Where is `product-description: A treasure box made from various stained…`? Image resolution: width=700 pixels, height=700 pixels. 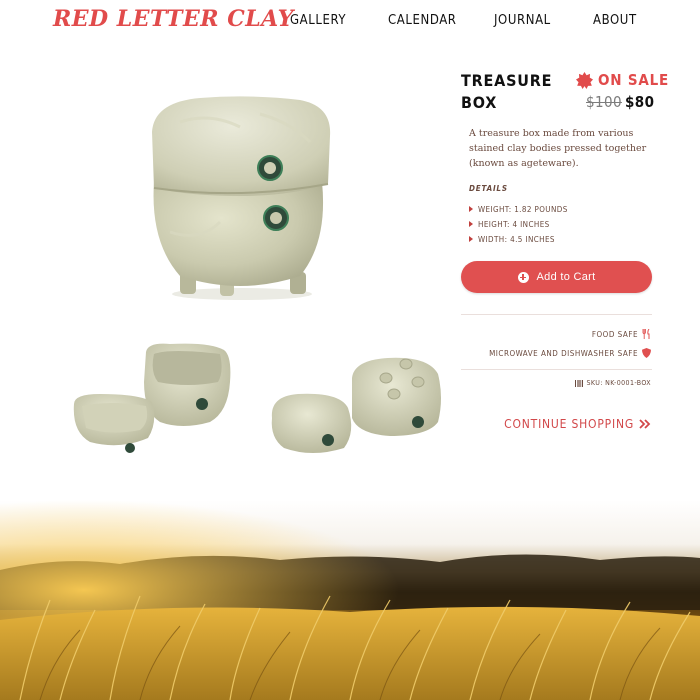
product-description: A treasure box made from various stained… is located at coordinates (558, 148).